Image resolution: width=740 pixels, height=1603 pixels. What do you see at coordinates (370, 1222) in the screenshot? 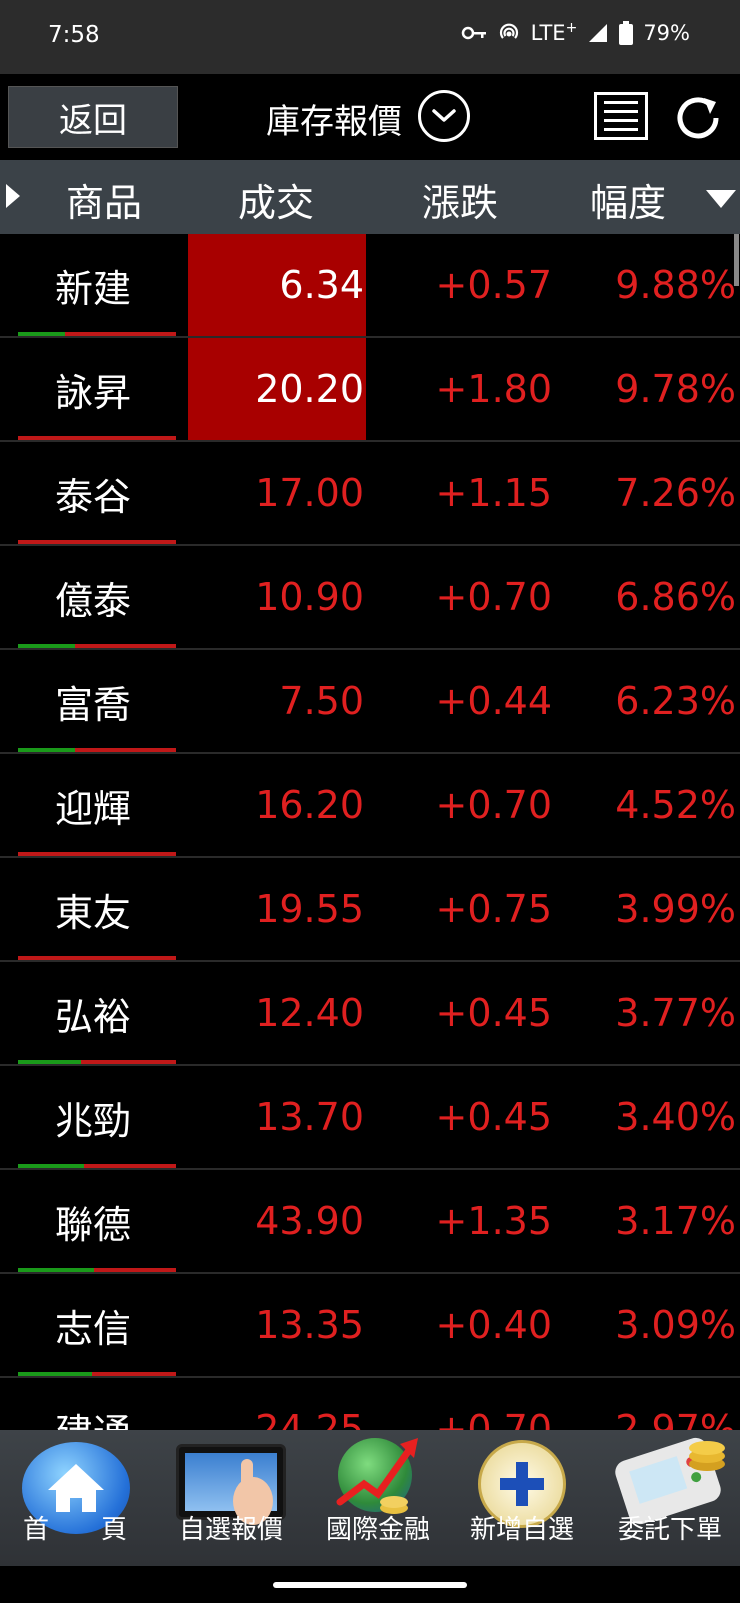
I see `table-row: 聯德 43.90 +1.35 3.17%` at bounding box center [370, 1222].